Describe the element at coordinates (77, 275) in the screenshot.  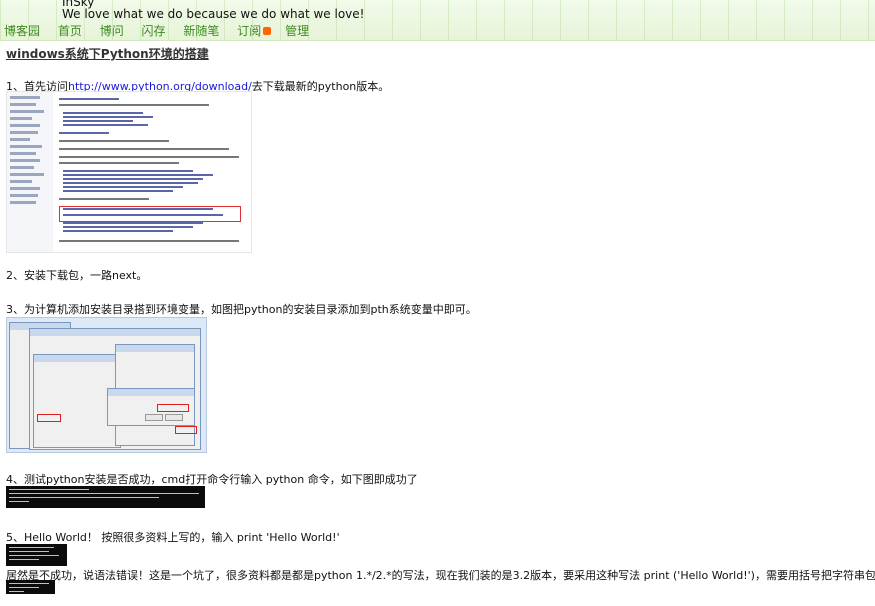
I see `step-2: 2、安装下载包，一路next。` at that location.